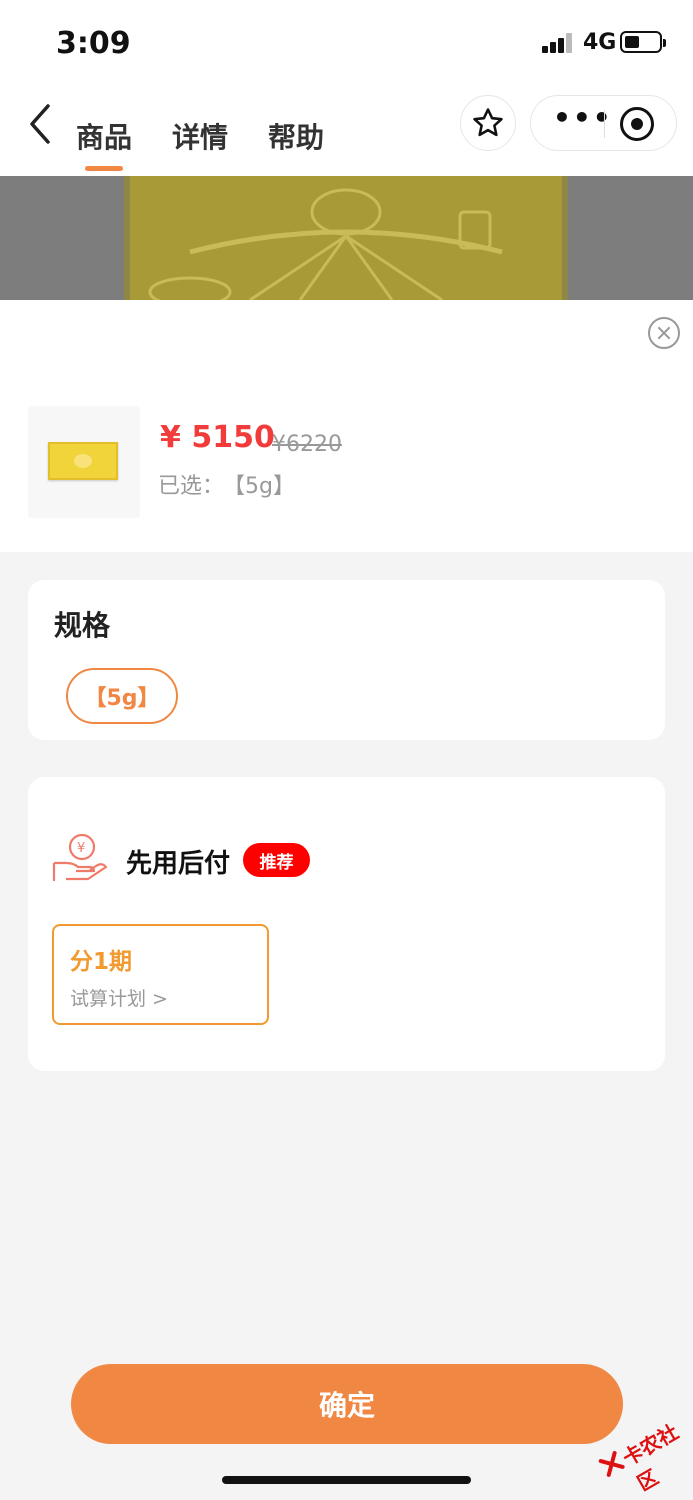  What do you see at coordinates (104, 136) in the screenshot?
I see `tab-product: 商品` at bounding box center [104, 136].